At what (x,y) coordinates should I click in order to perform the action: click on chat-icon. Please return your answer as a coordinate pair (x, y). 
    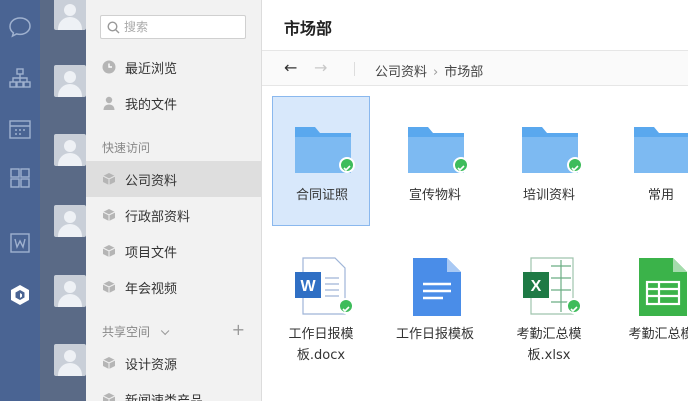
    Looking at the image, I should click on (20, 27).